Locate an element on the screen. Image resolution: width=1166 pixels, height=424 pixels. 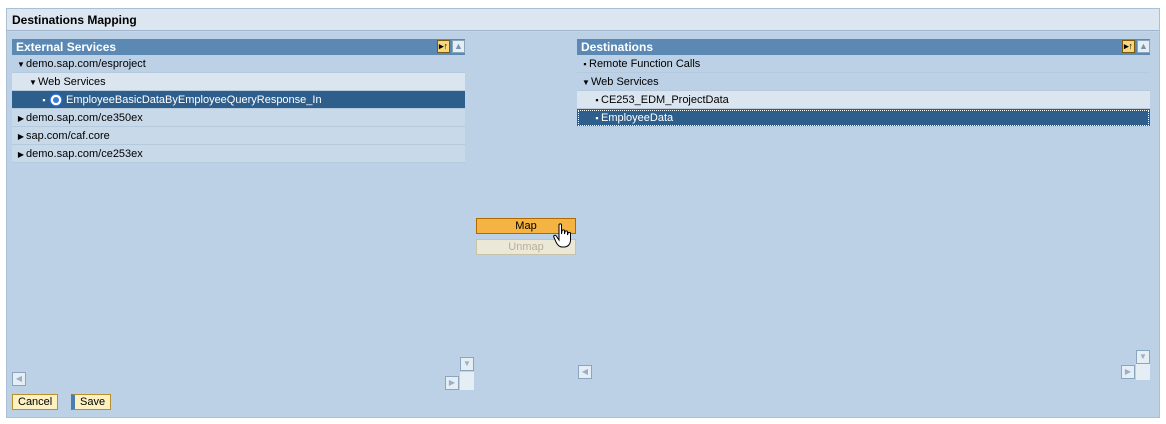
tree-node: ▶ sap.com/caf.core is located at coordinates (238, 136).